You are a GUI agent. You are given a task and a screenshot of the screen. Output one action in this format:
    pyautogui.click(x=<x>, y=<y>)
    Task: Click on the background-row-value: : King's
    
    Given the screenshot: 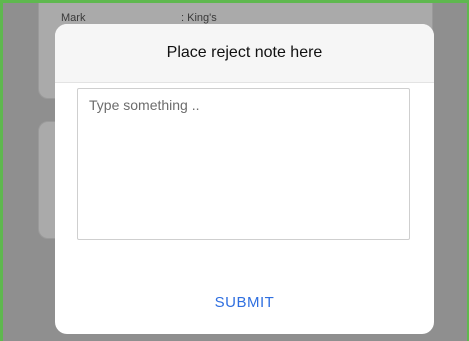 What is the action you would take?
    pyautogui.click(x=199, y=18)
    